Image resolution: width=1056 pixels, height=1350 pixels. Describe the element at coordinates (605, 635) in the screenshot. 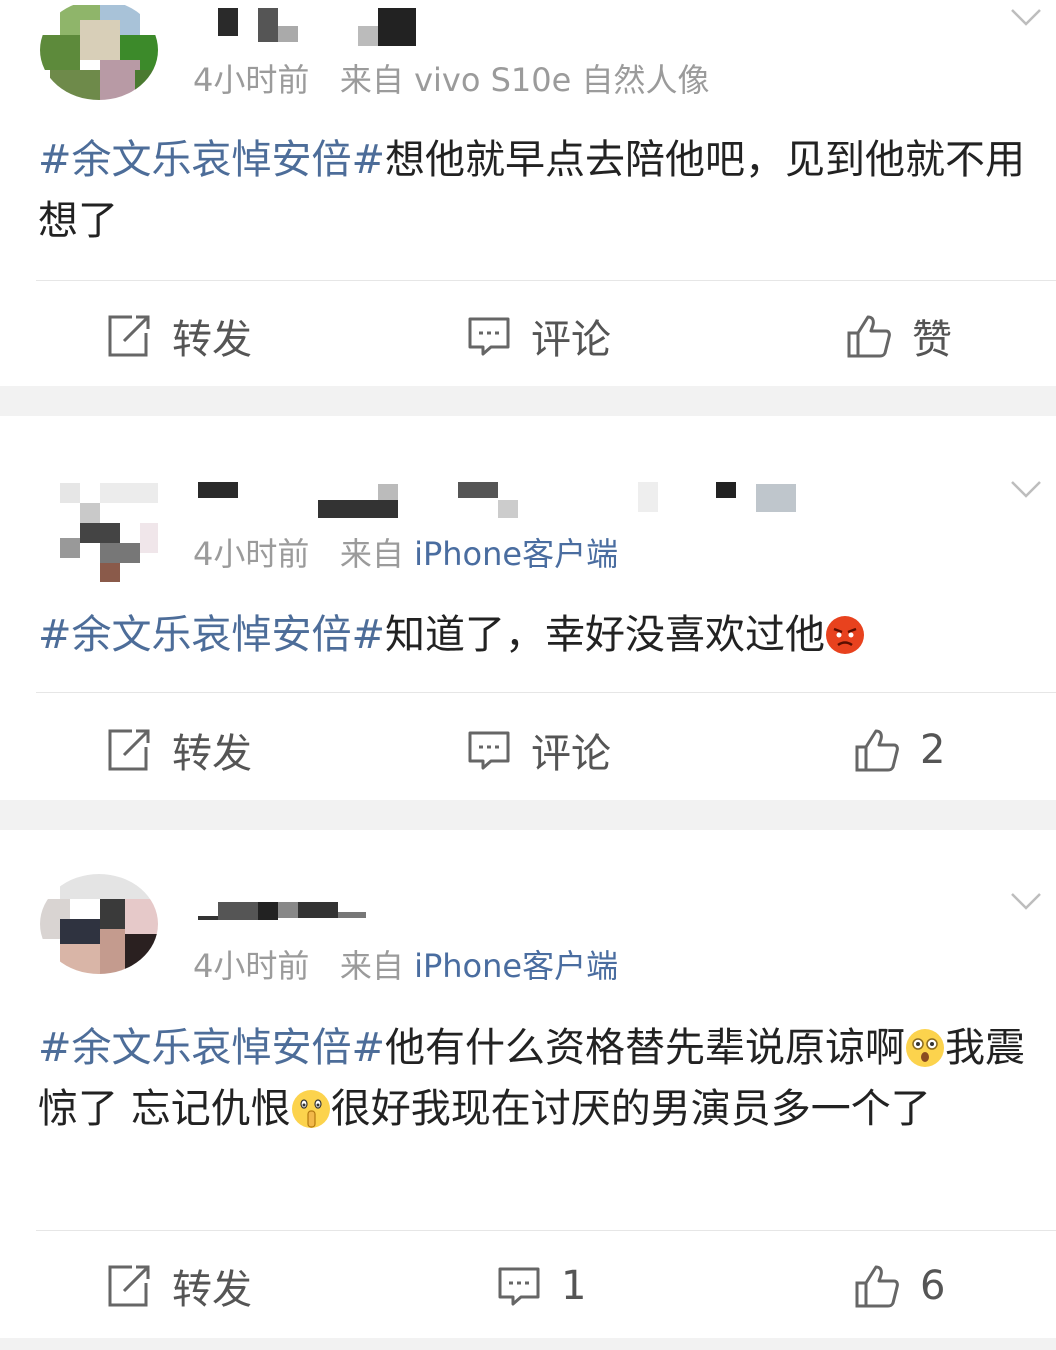

I see `post-body: 知道了，幸好没喜欢过他` at that location.